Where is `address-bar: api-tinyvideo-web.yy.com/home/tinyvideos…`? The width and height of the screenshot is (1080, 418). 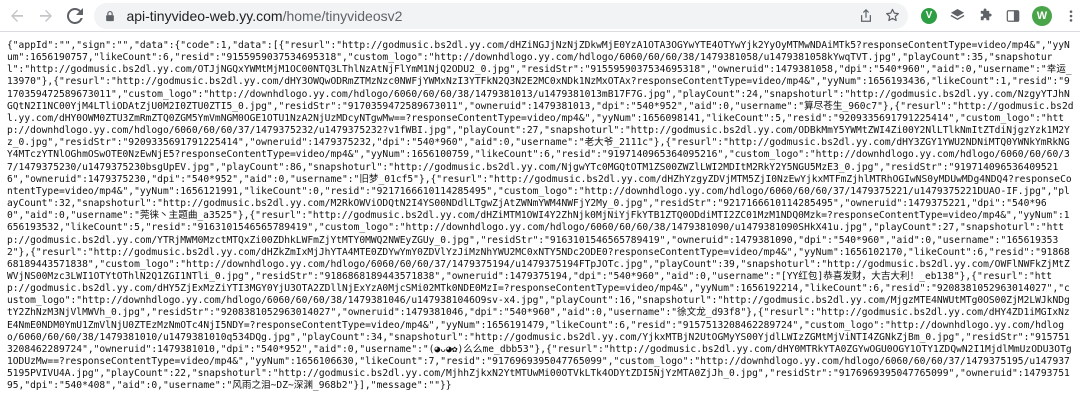
address-bar: api-tinyvideo-web.yy.com/home/tinyvideos… is located at coordinates (501, 15).